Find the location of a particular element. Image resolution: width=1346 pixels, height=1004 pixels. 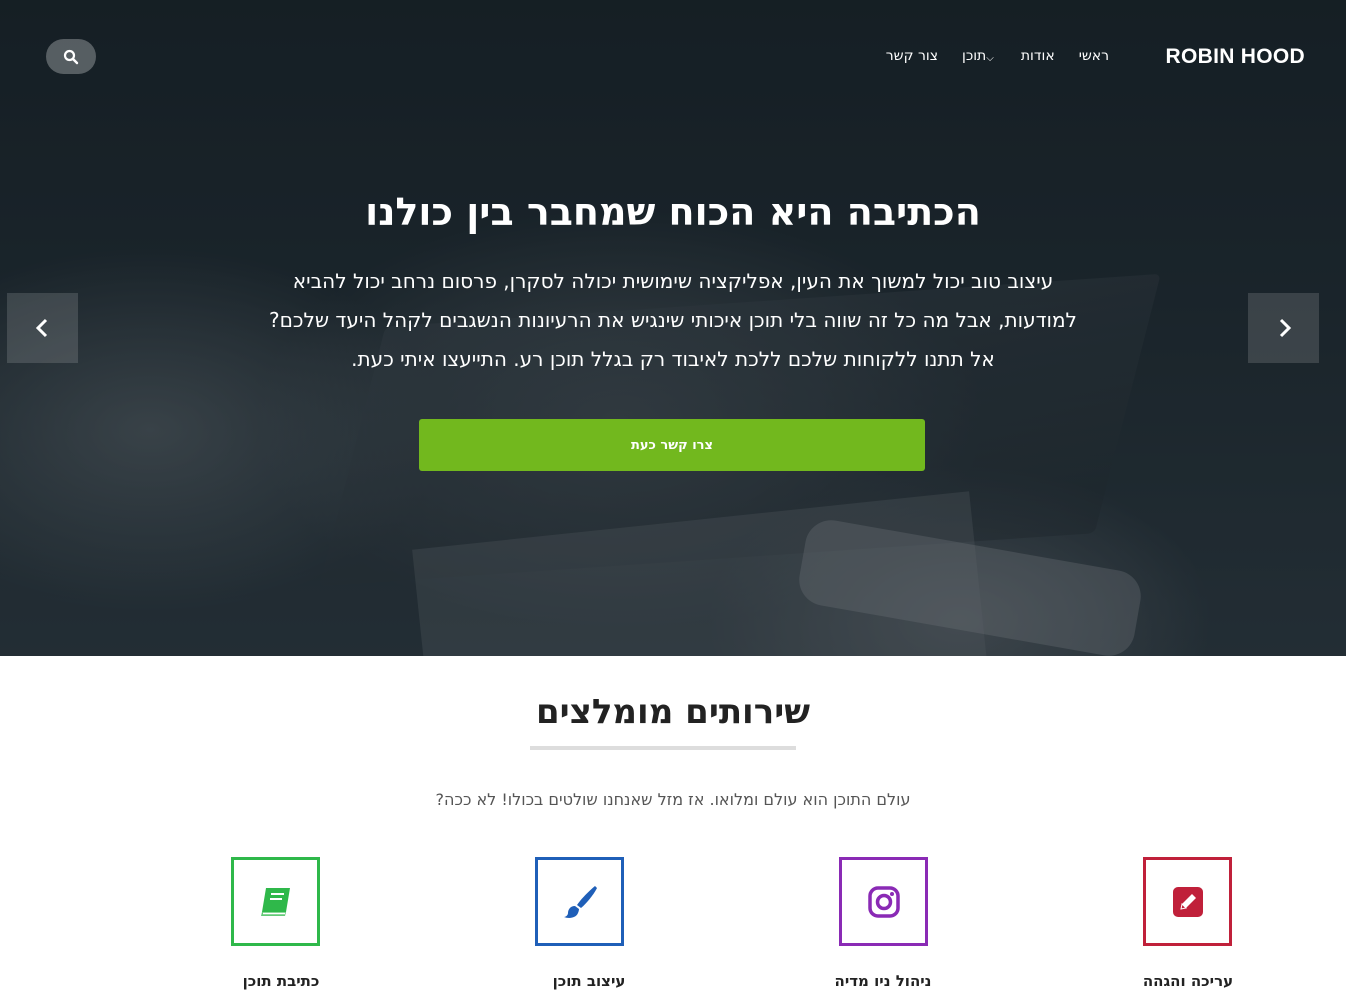

carousel-next-button is located at coordinates (1283, 328).